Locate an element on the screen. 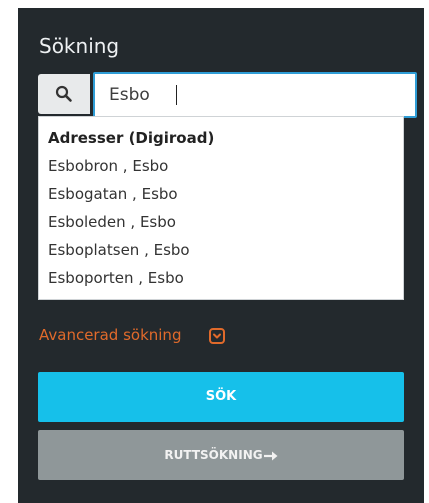 This screenshot has width=429, height=503. chevron-down-box-icon is located at coordinates (217, 336).